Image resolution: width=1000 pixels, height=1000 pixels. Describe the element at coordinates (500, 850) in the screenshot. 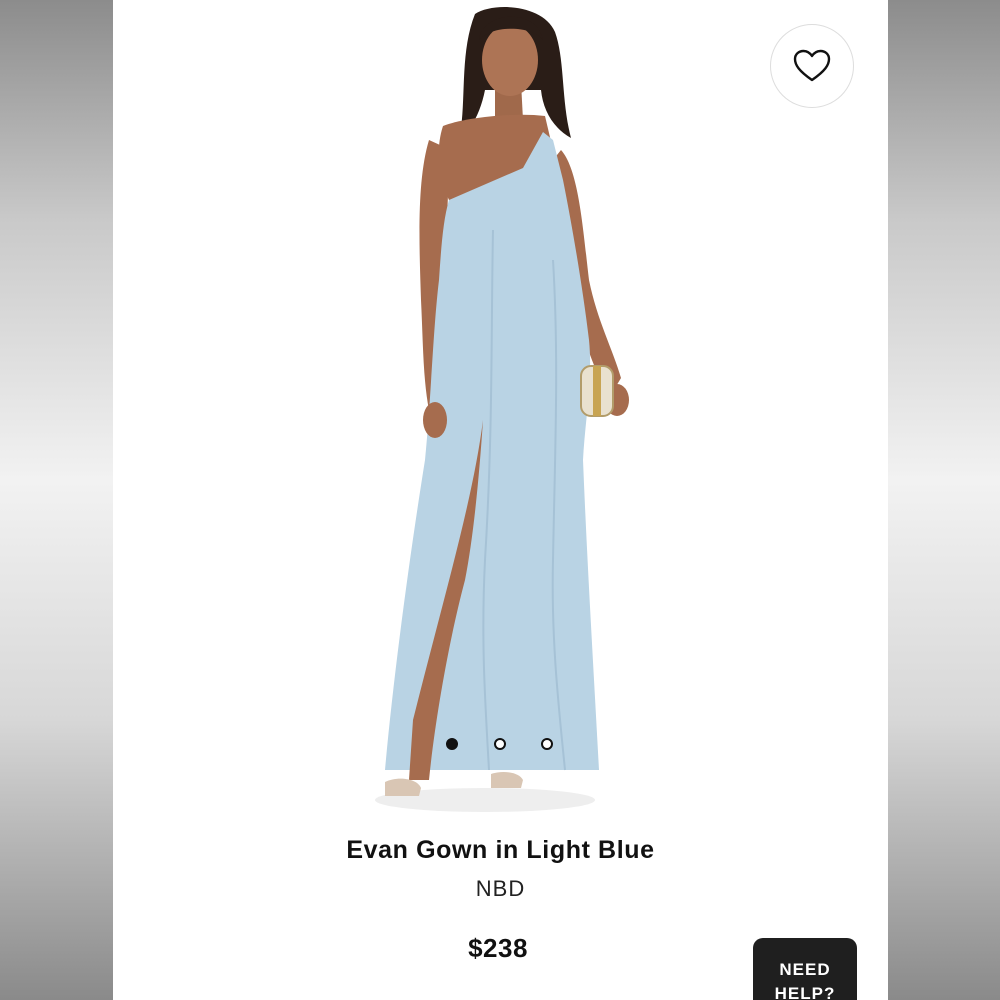

I see `product-title: Evan Gown in Light Blue` at that location.